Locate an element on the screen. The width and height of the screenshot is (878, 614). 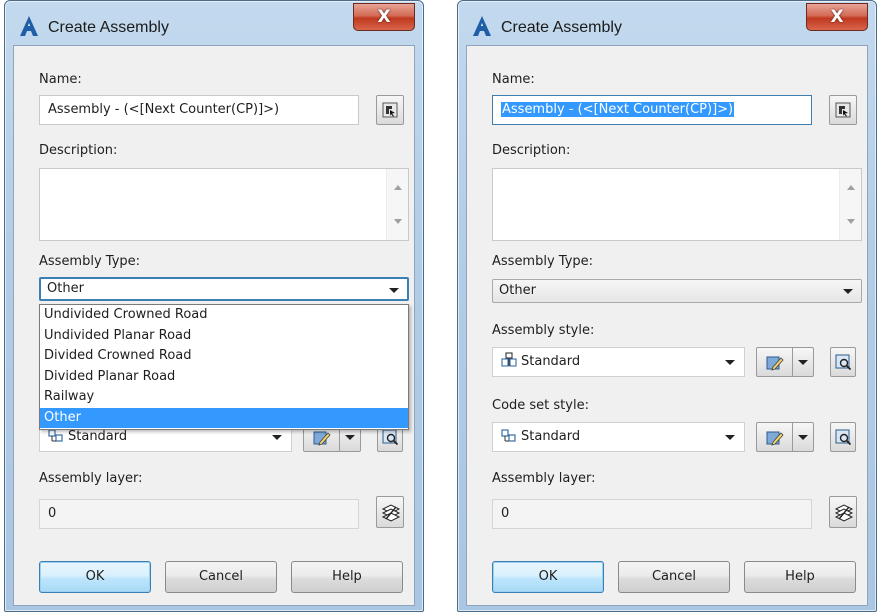
code-set-style-select: Standard is located at coordinates (618, 437).